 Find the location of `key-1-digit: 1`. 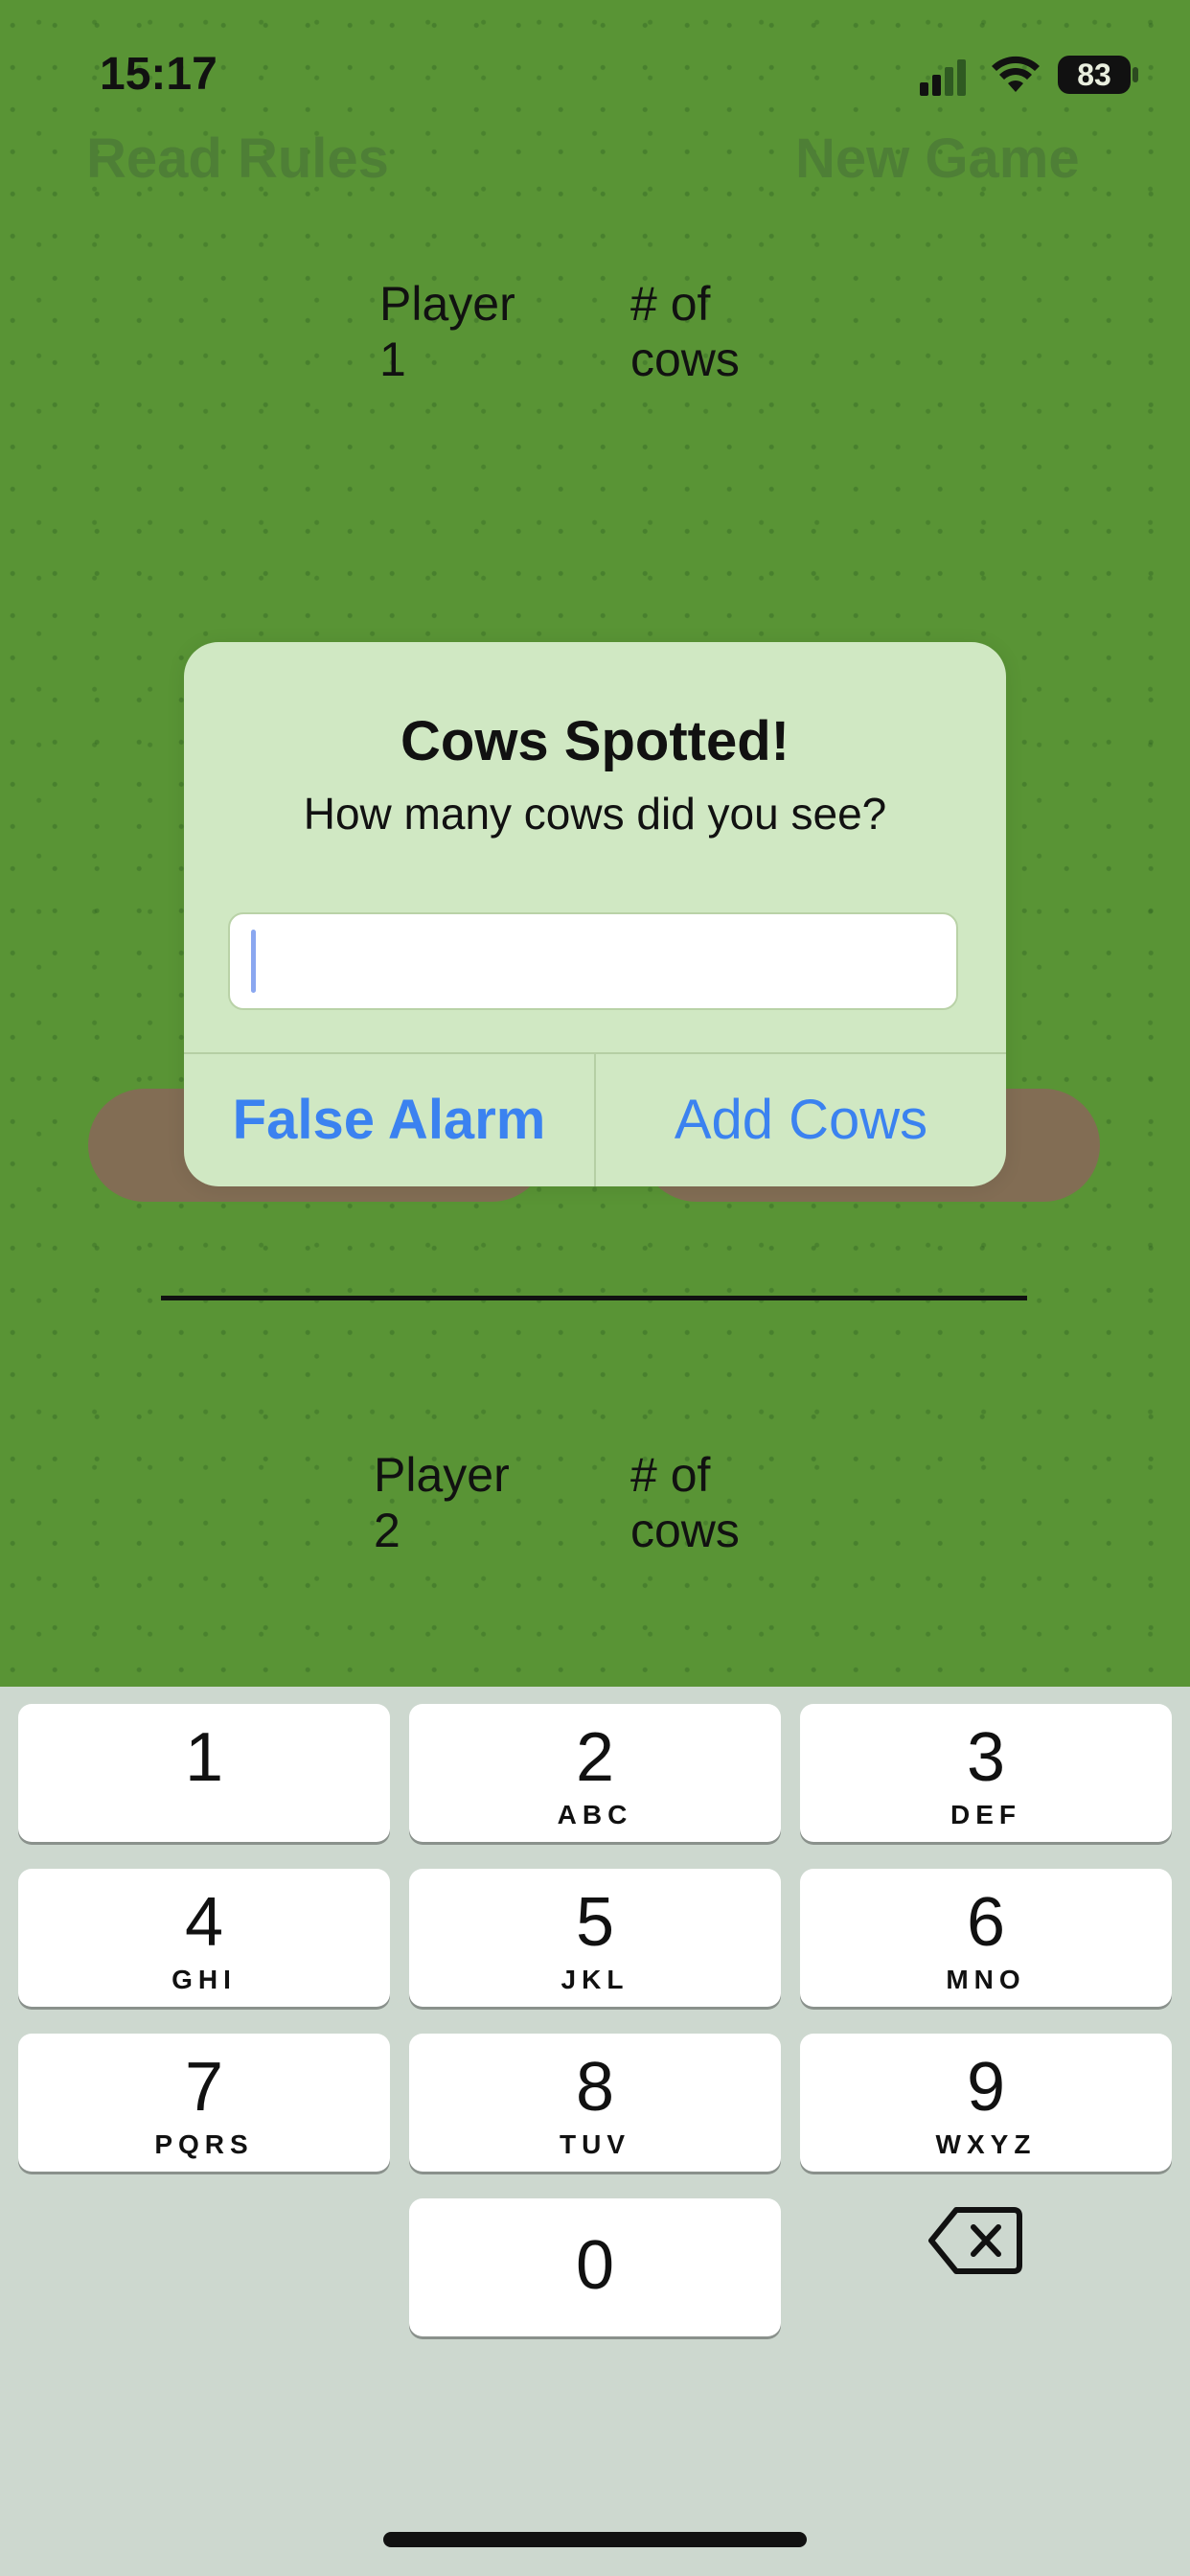

key-1-digit: 1 is located at coordinates (204, 1757).